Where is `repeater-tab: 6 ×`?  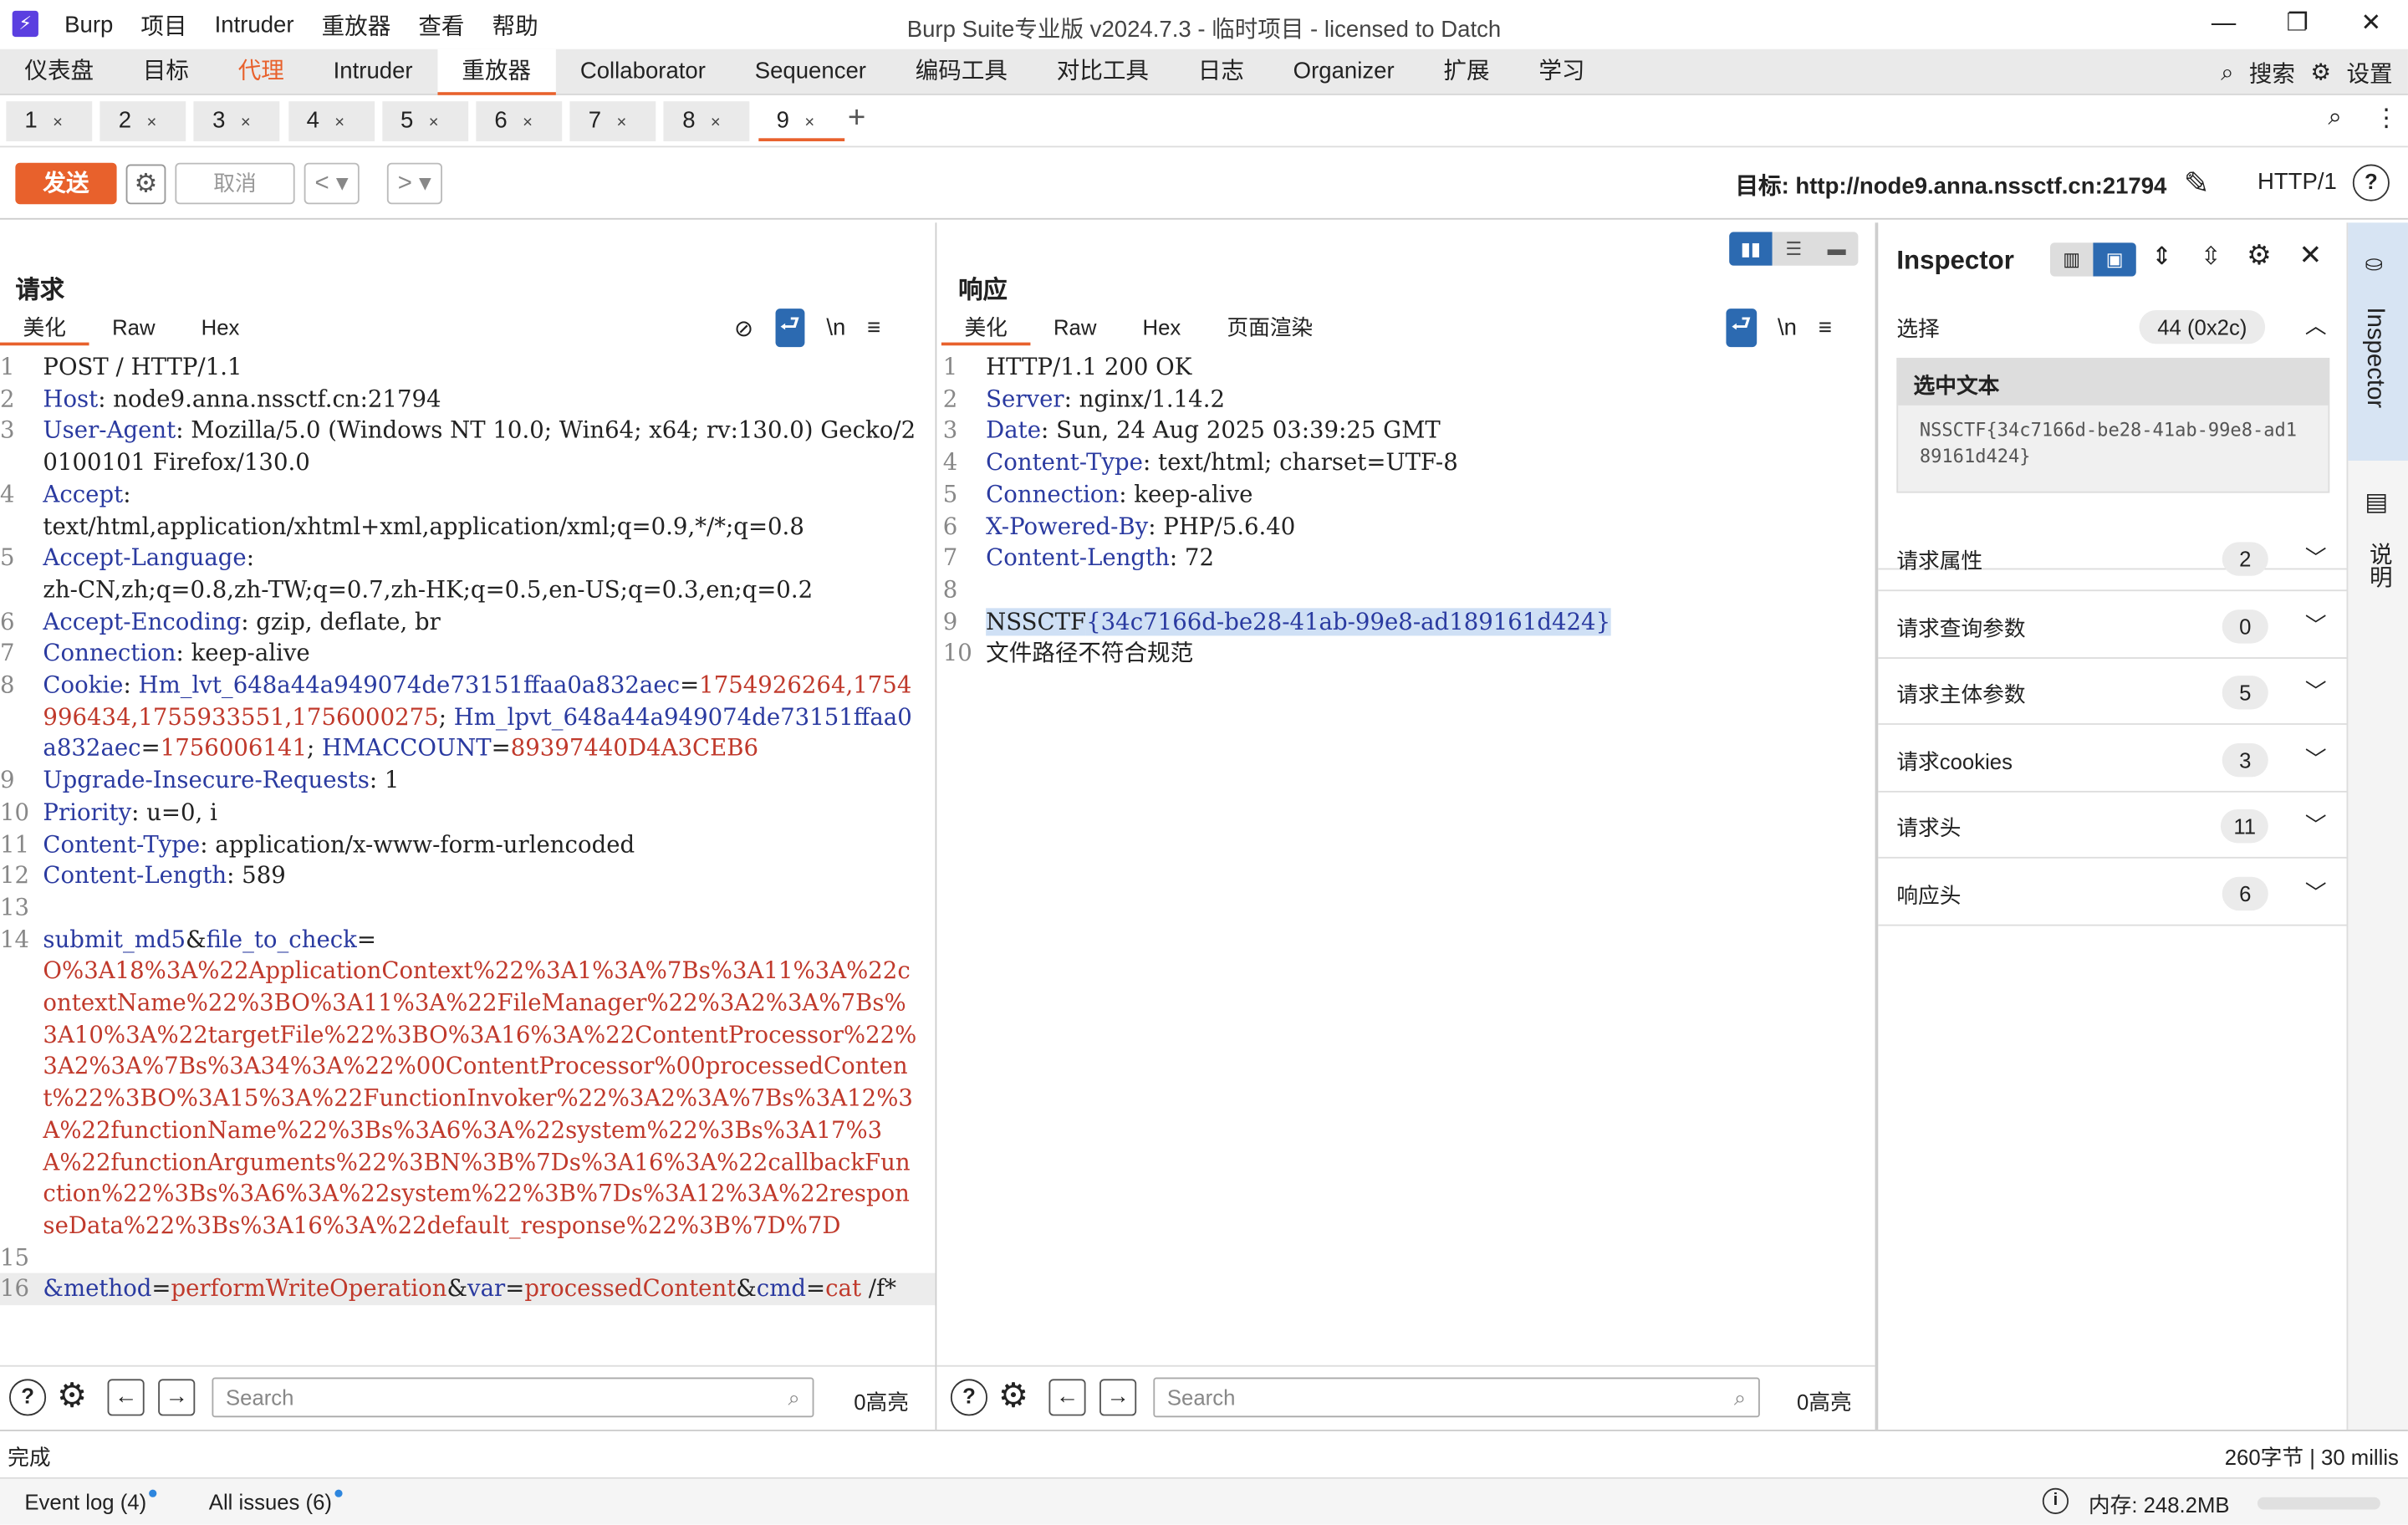 repeater-tab: 6 × is located at coordinates (519, 121).